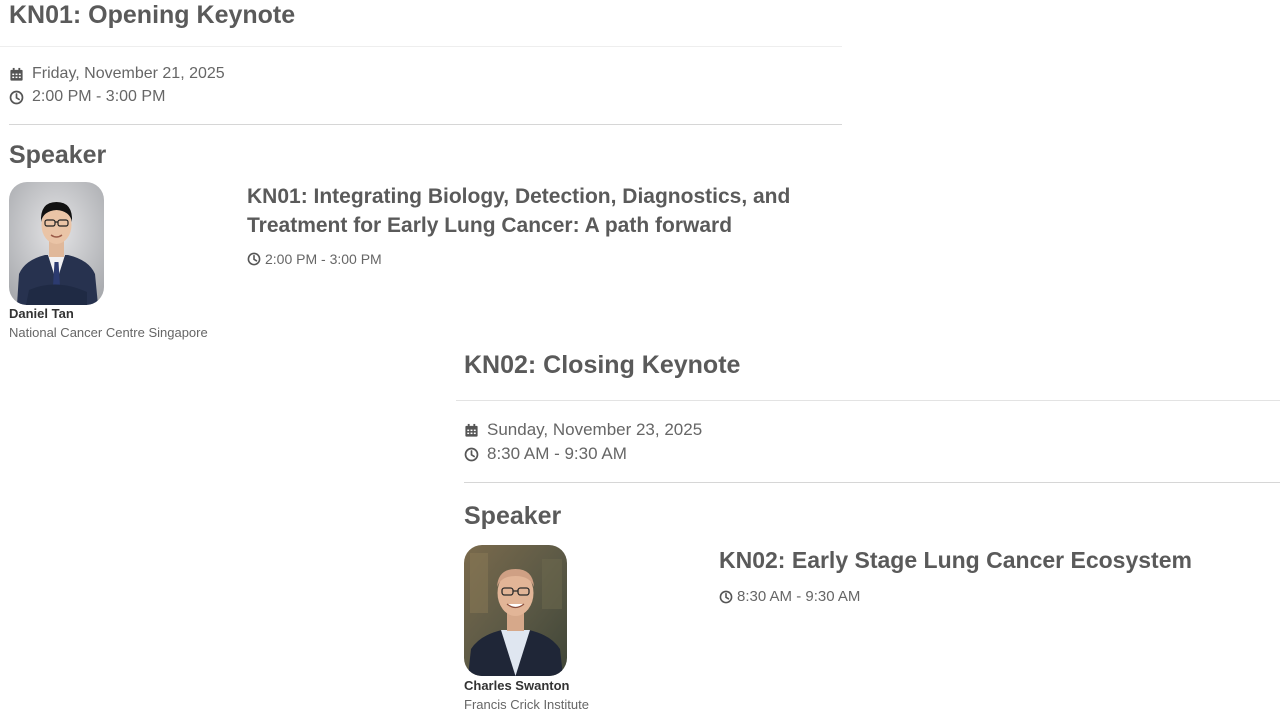 This screenshot has width=1280, height=720. Describe the element at coordinates (526, 704) in the screenshot. I see `speaker-affiliation: Francis Crick Institute` at that location.